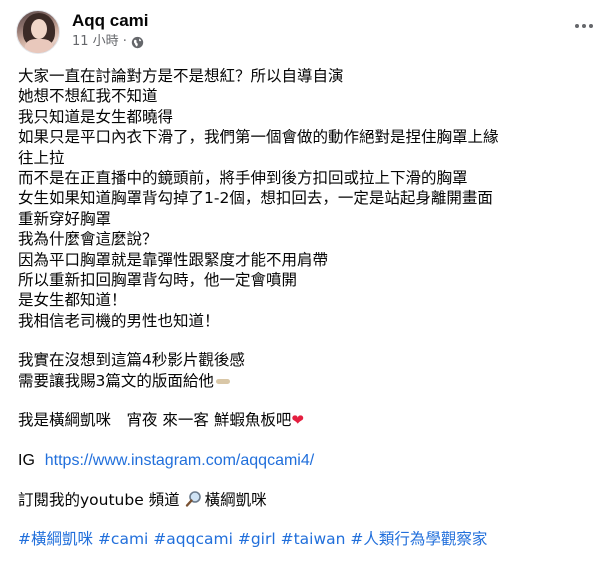 This screenshot has width=614, height=576. Describe the element at coordinates (96, 116) in the screenshot. I see `text-line: 我只知道是女生都曉得` at that location.